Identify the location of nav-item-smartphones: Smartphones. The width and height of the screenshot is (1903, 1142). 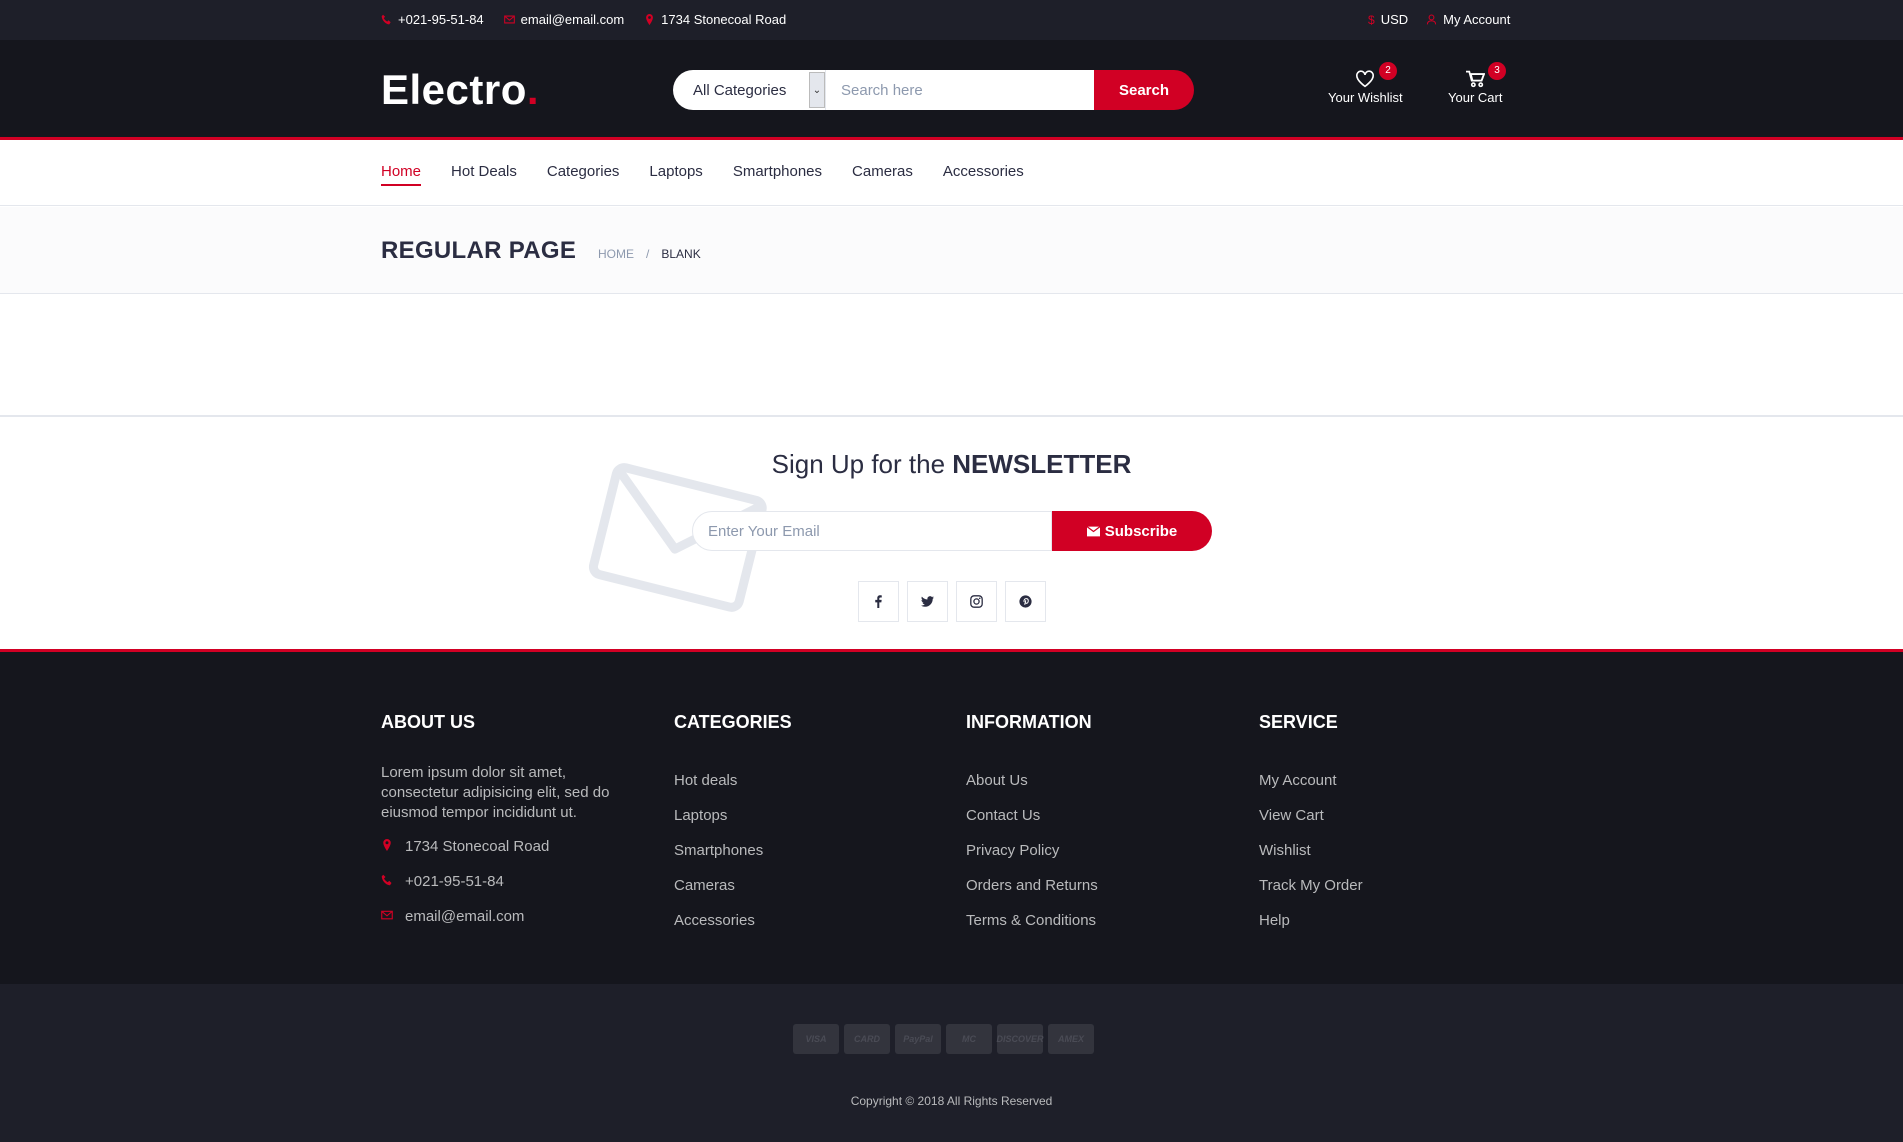
(777, 174).